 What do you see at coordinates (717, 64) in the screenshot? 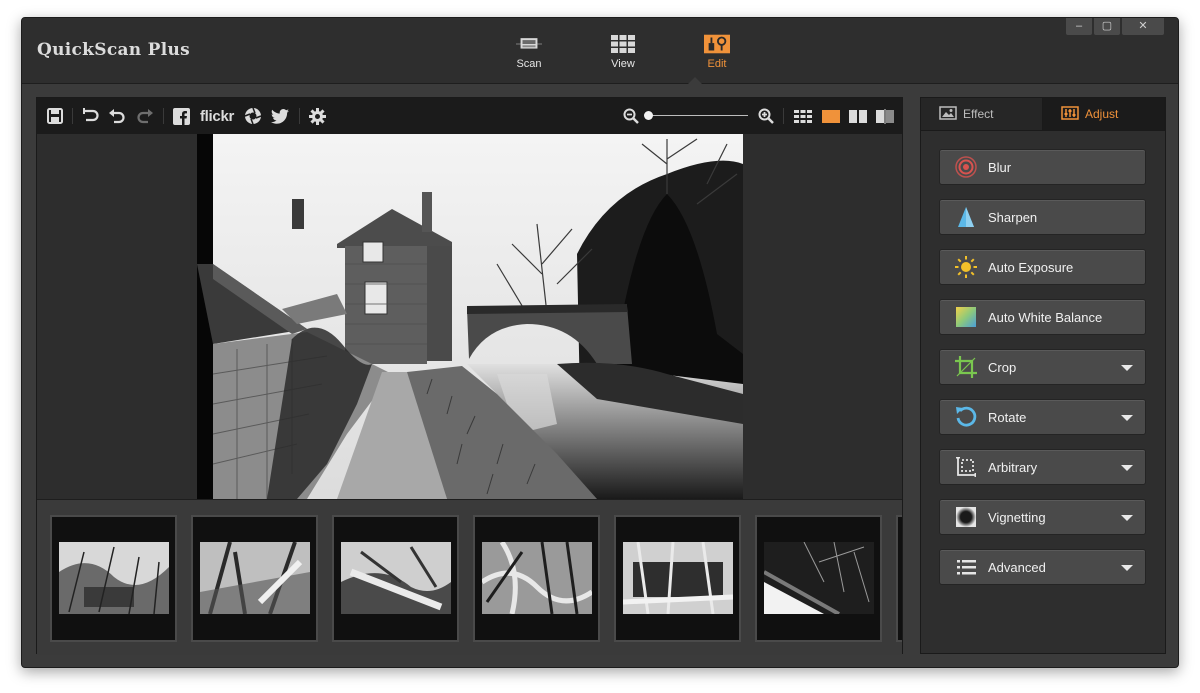
I see `mode-edit-label: Edit` at bounding box center [717, 64].